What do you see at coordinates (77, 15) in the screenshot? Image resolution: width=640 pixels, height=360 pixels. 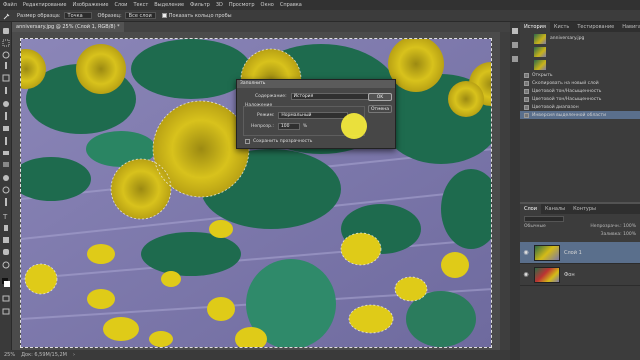 I see `sample-size-select: Точка` at bounding box center [77, 15].